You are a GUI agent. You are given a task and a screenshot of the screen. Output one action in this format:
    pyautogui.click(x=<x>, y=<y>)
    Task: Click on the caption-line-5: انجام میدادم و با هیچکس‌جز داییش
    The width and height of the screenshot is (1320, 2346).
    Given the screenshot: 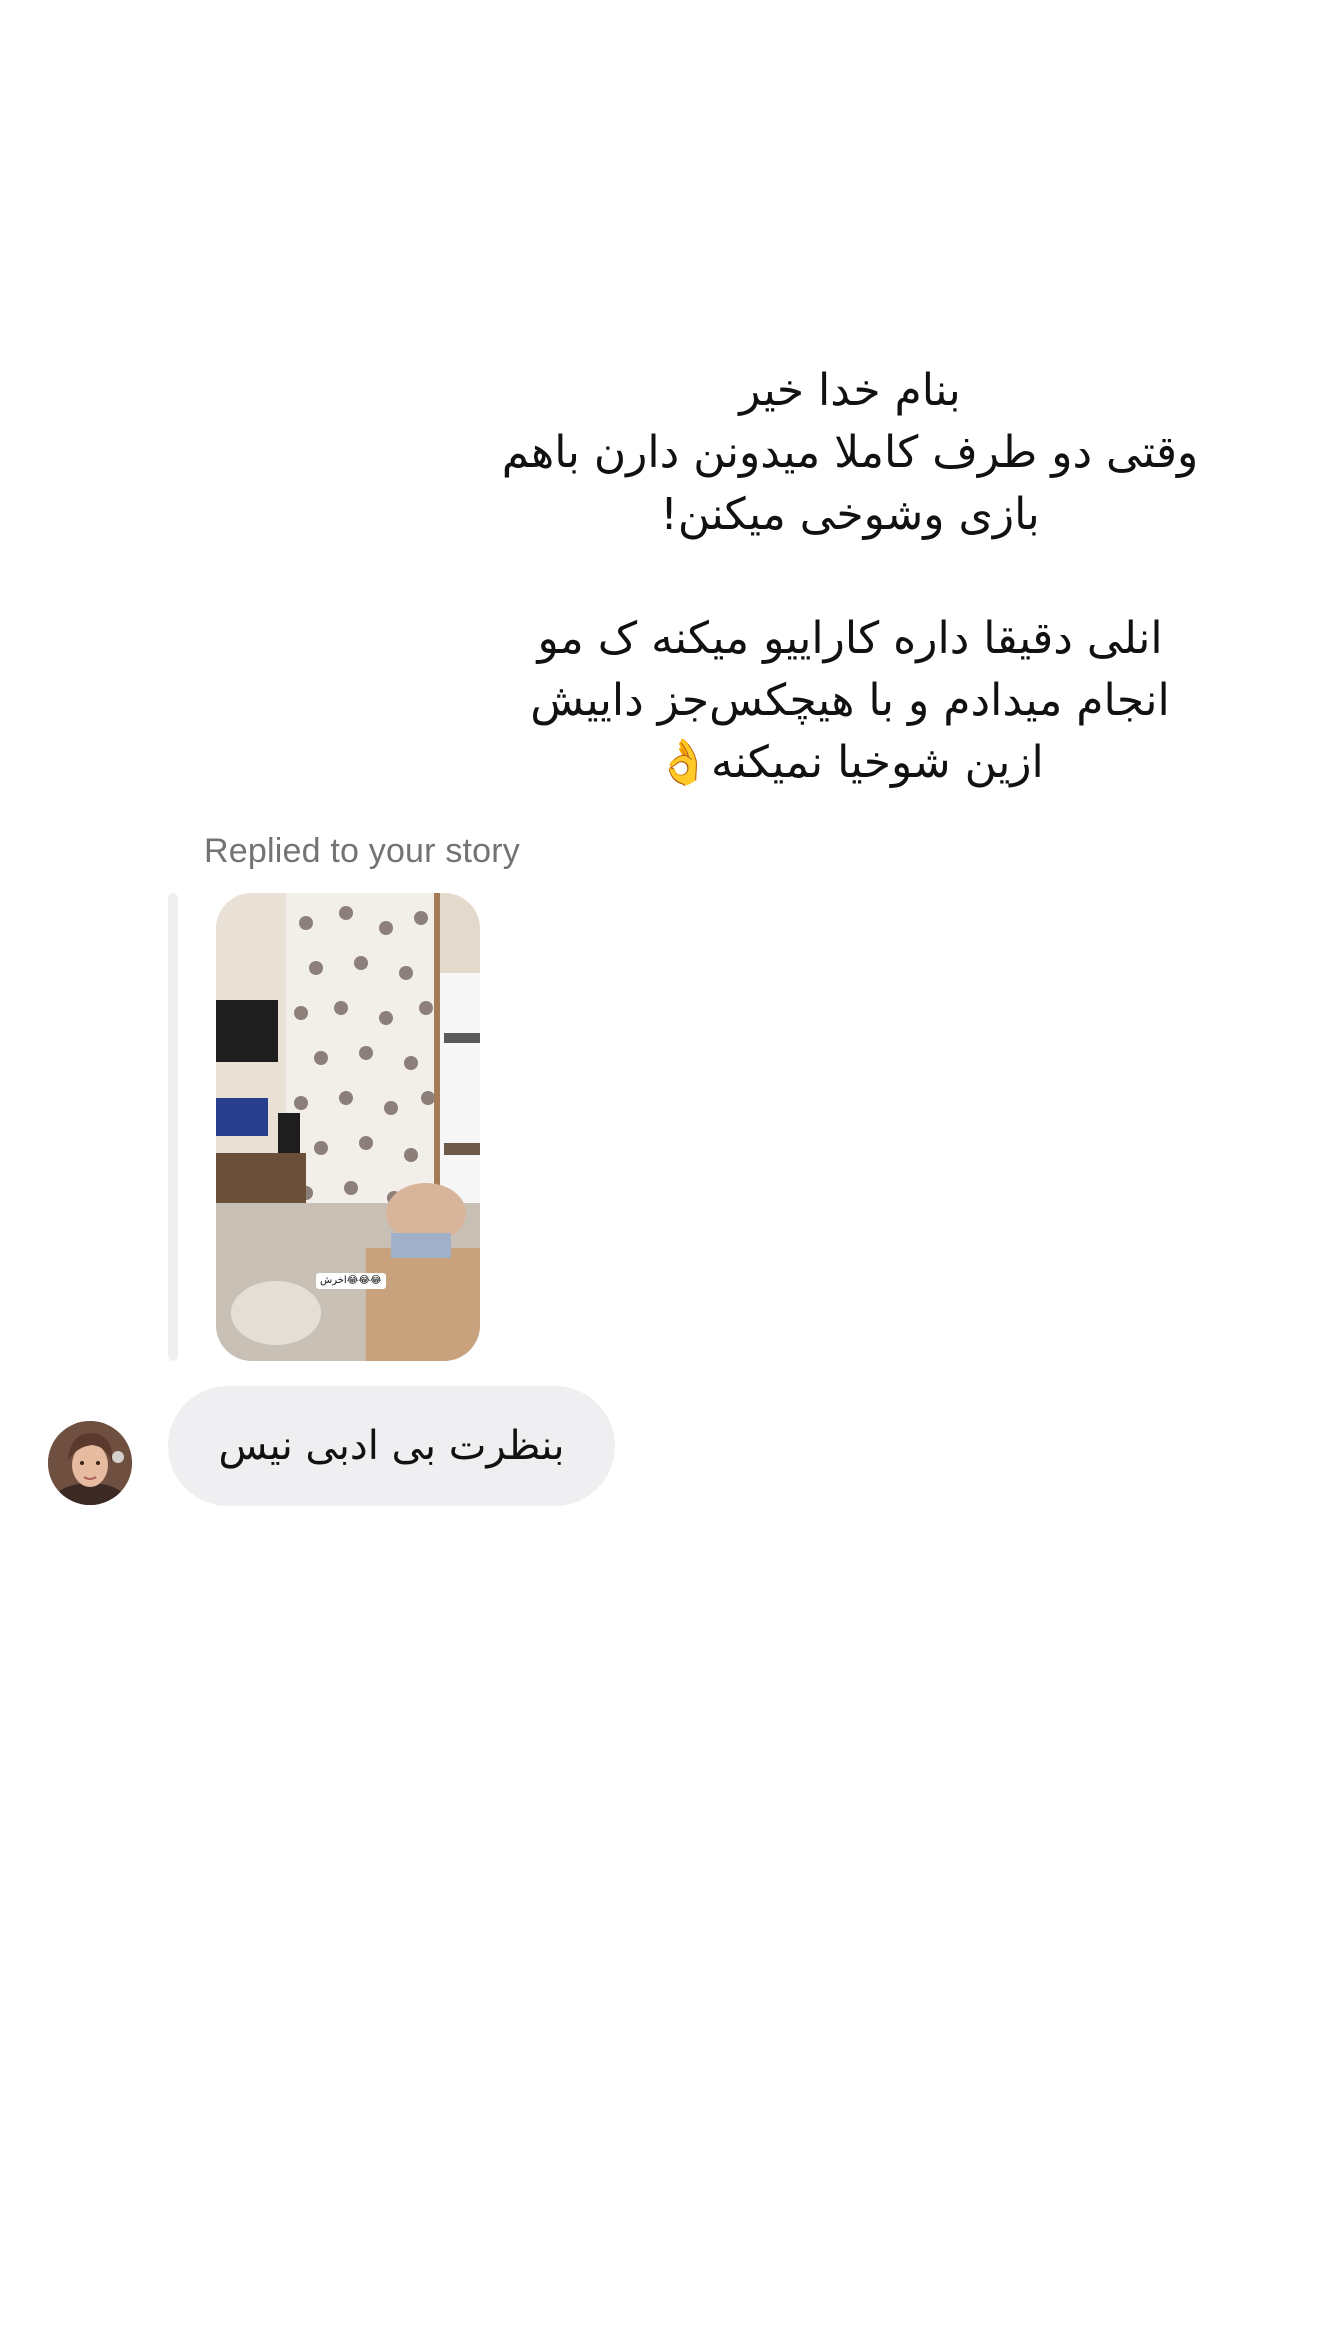 What is the action you would take?
    pyautogui.click(x=850, y=700)
    